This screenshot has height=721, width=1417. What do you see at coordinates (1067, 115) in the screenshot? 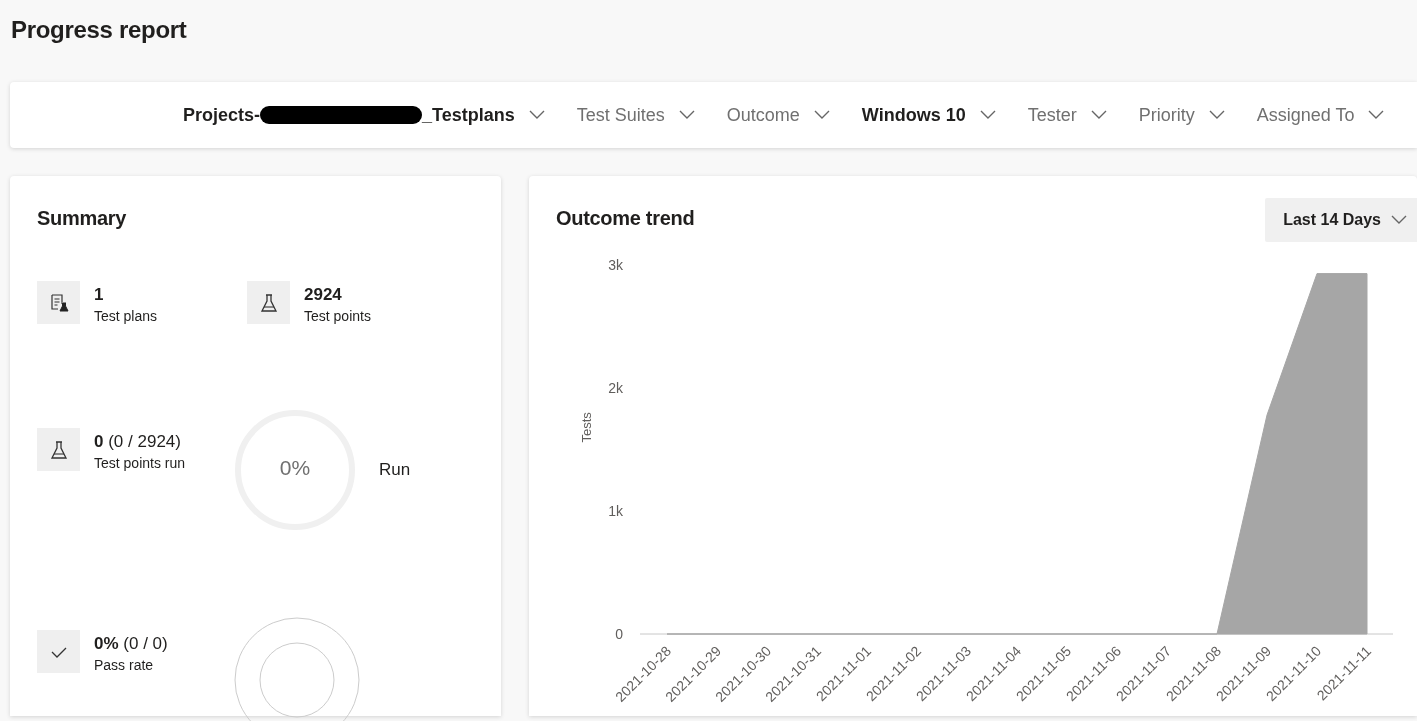
I see `filter-dropdown: Tester` at bounding box center [1067, 115].